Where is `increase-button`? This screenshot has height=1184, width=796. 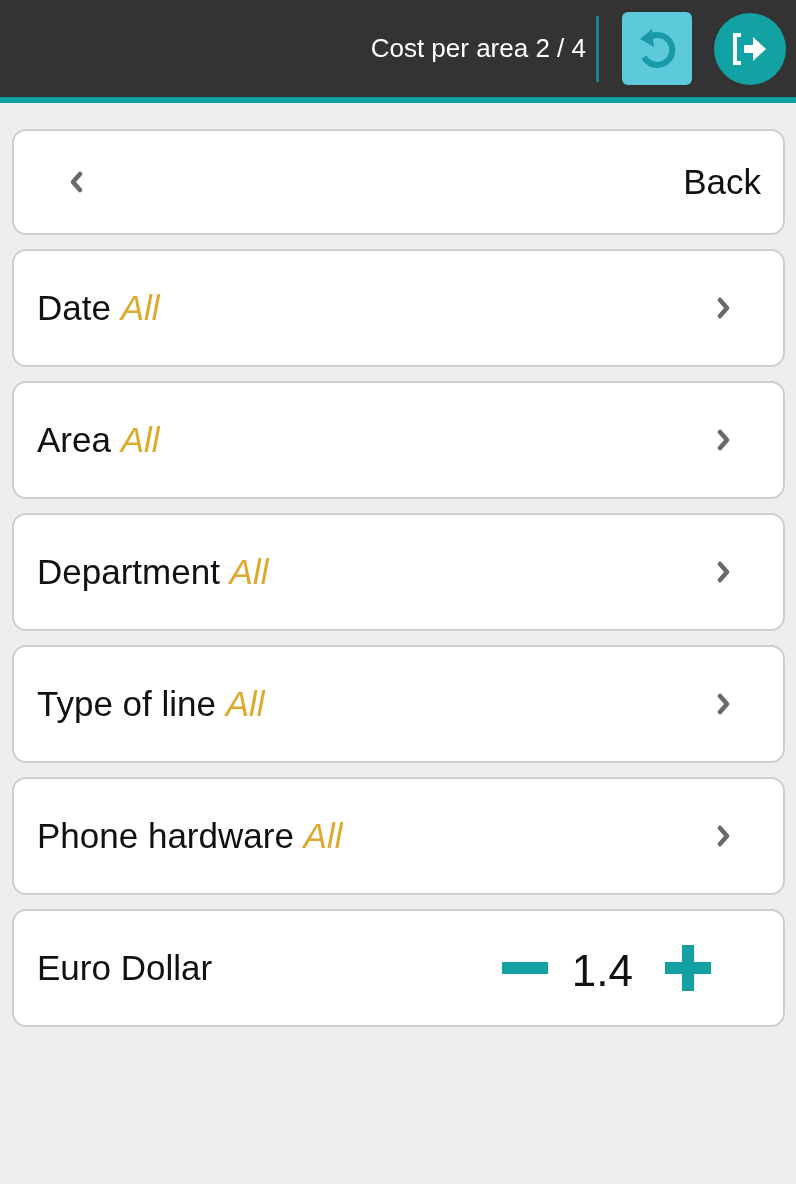 increase-button is located at coordinates (688, 968).